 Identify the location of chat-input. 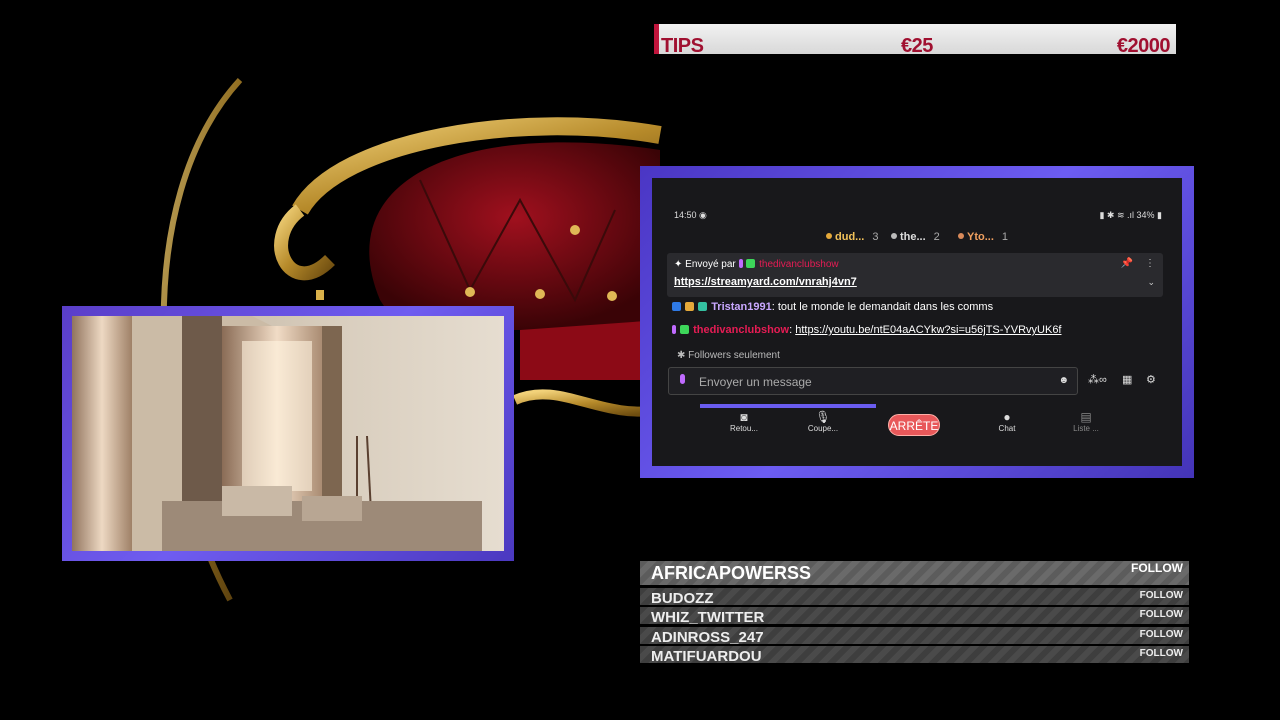
(874, 382).